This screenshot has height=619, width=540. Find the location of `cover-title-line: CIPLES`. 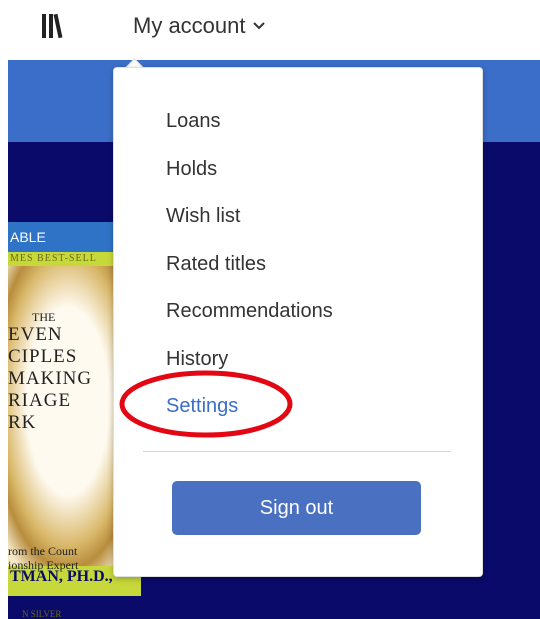

cover-title-line: CIPLES is located at coordinates (43, 356).